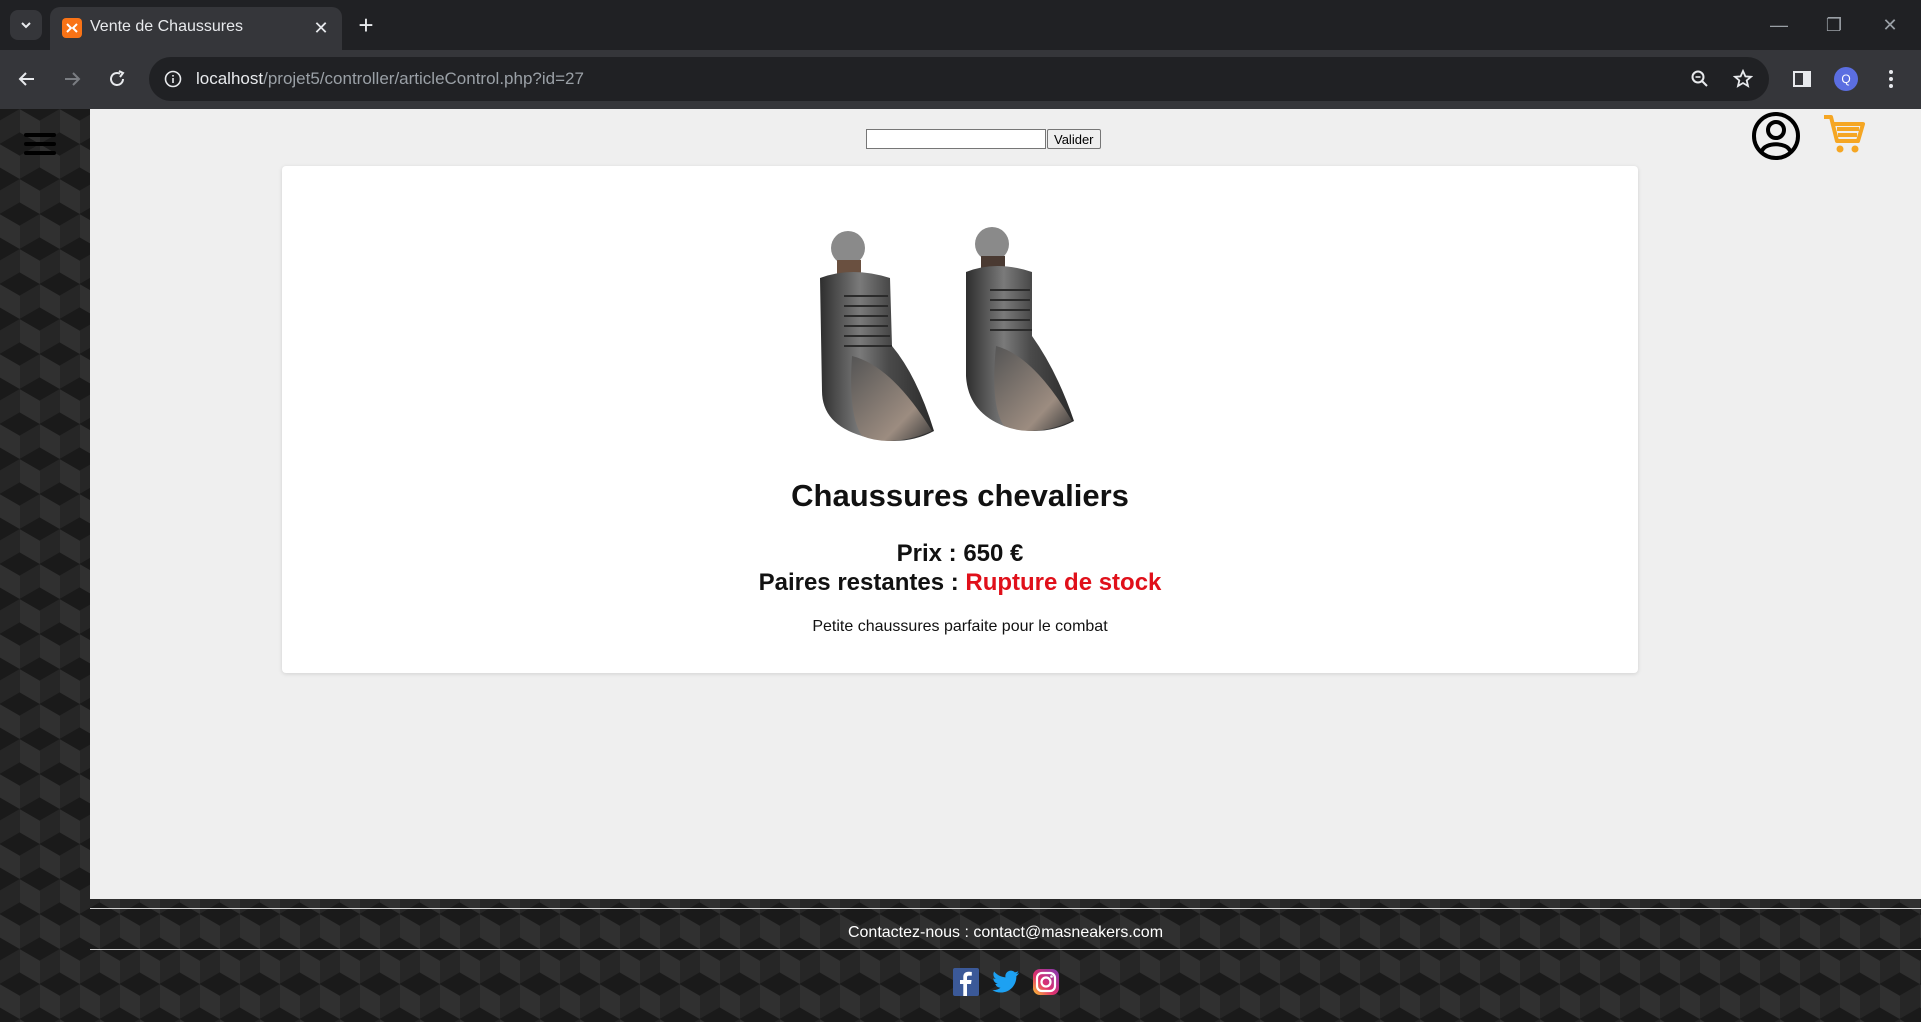 The image size is (1921, 1022). I want to click on product-stock: Paires restantes : Rupture de stock, so click(960, 583).